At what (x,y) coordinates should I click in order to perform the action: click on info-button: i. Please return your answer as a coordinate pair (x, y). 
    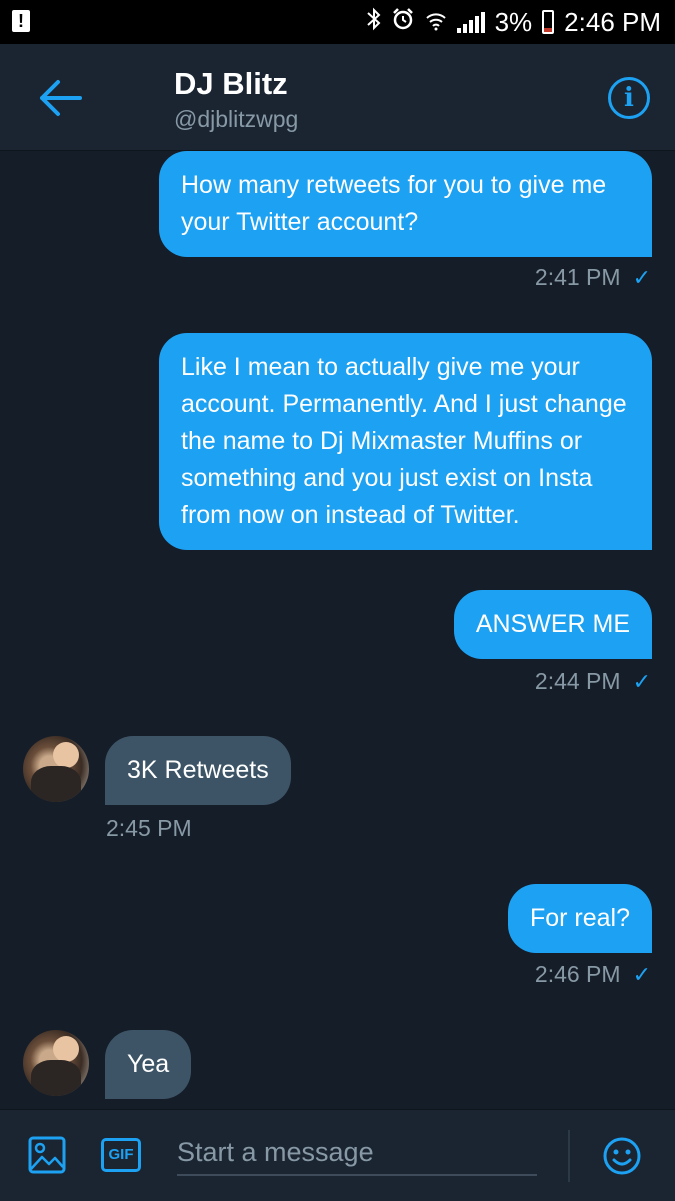
    Looking at the image, I should click on (629, 98).